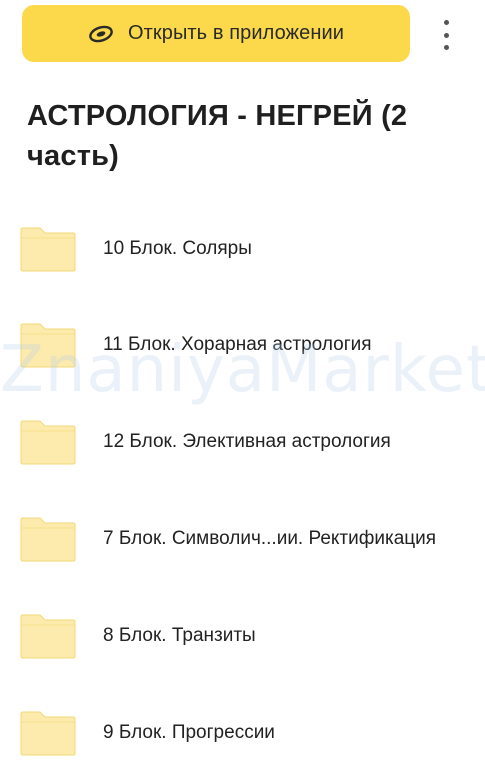 This screenshot has height=780, width=485. I want to click on folder-item: 9 Блок. Прогрессии, so click(242, 732).